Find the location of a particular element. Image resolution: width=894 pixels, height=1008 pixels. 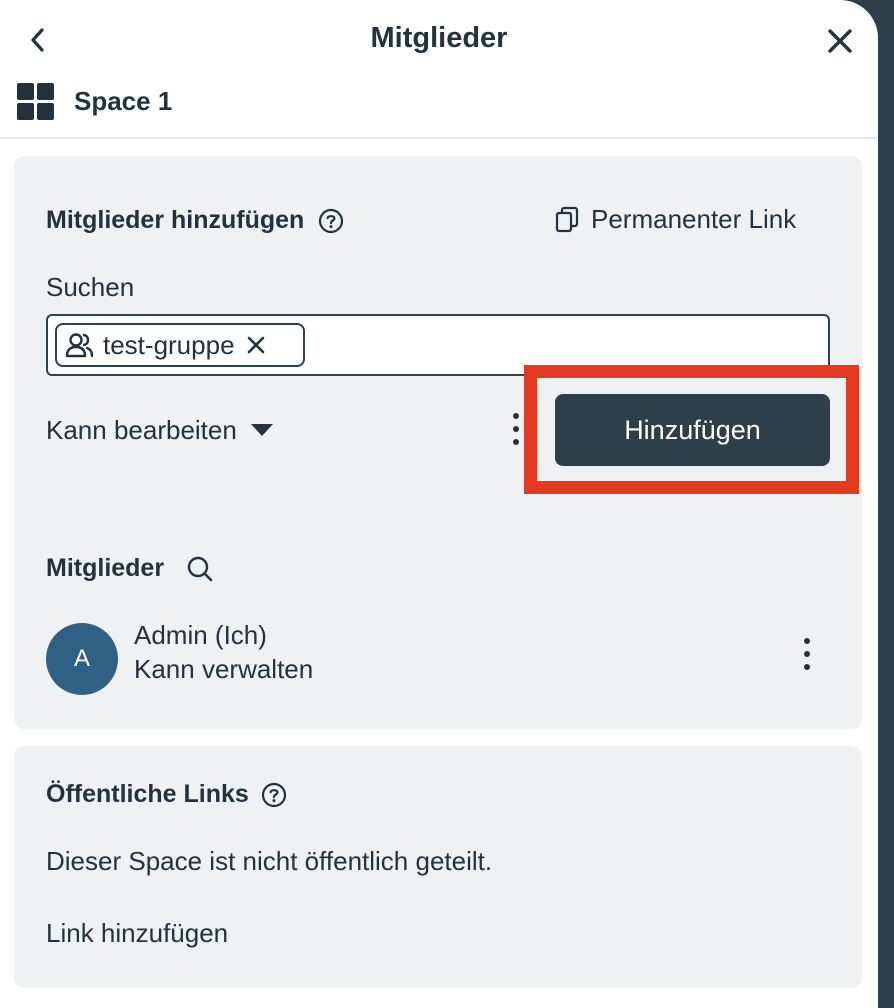

members-title: Mitglieder is located at coordinates (105, 568).